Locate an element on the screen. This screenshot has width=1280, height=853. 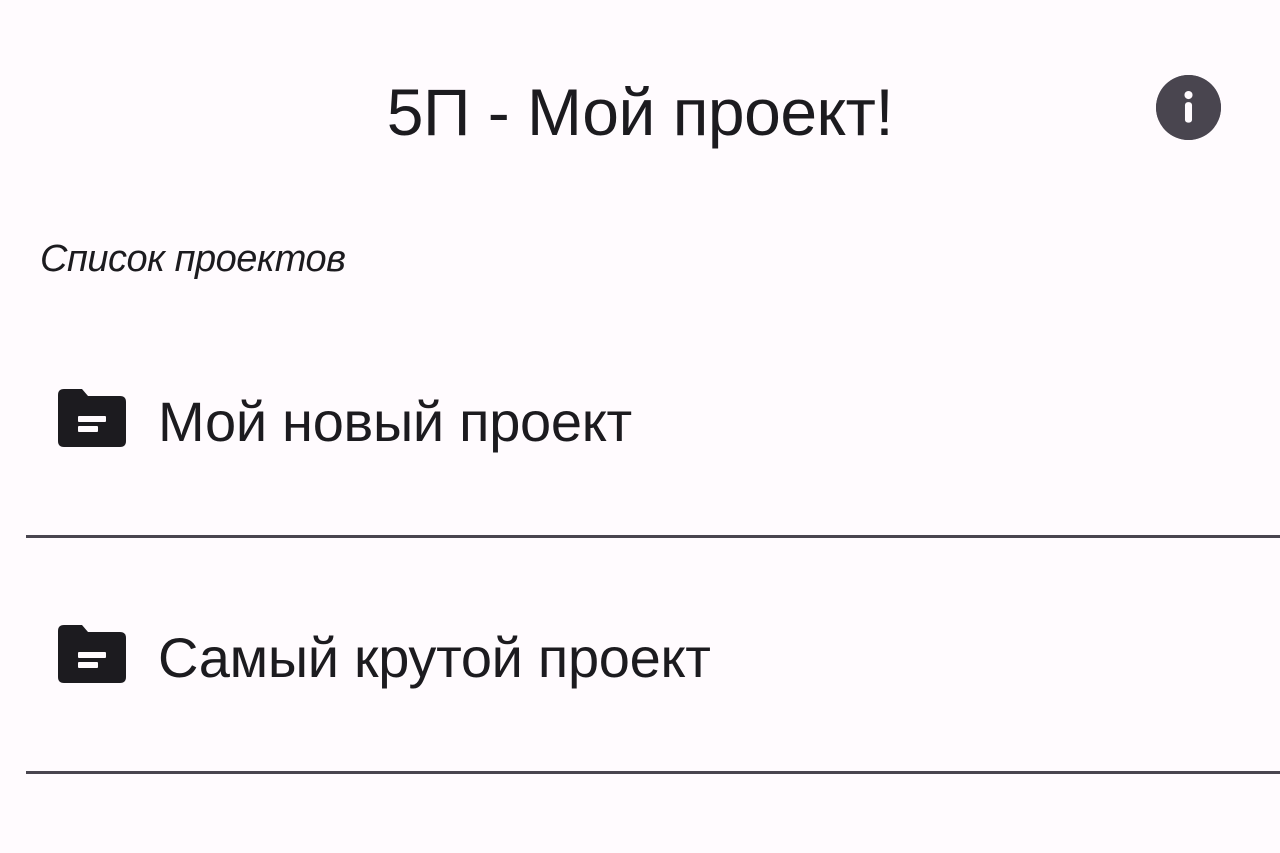
info-button is located at coordinates (1188, 107).